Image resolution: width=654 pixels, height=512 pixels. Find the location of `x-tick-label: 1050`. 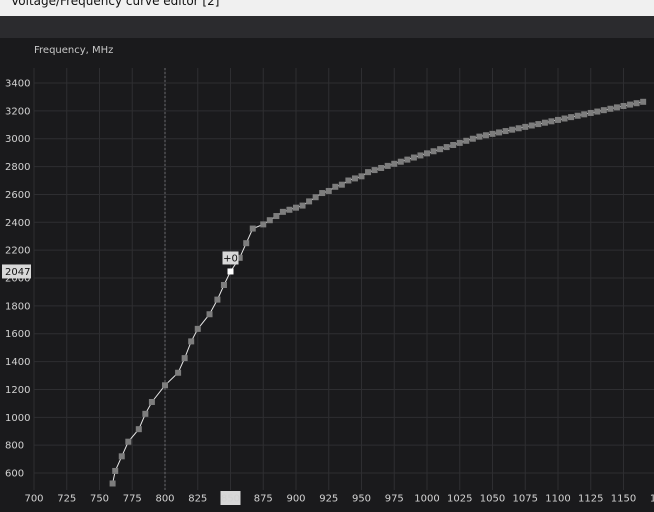

x-tick-label: 1050 is located at coordinates (492, 499).